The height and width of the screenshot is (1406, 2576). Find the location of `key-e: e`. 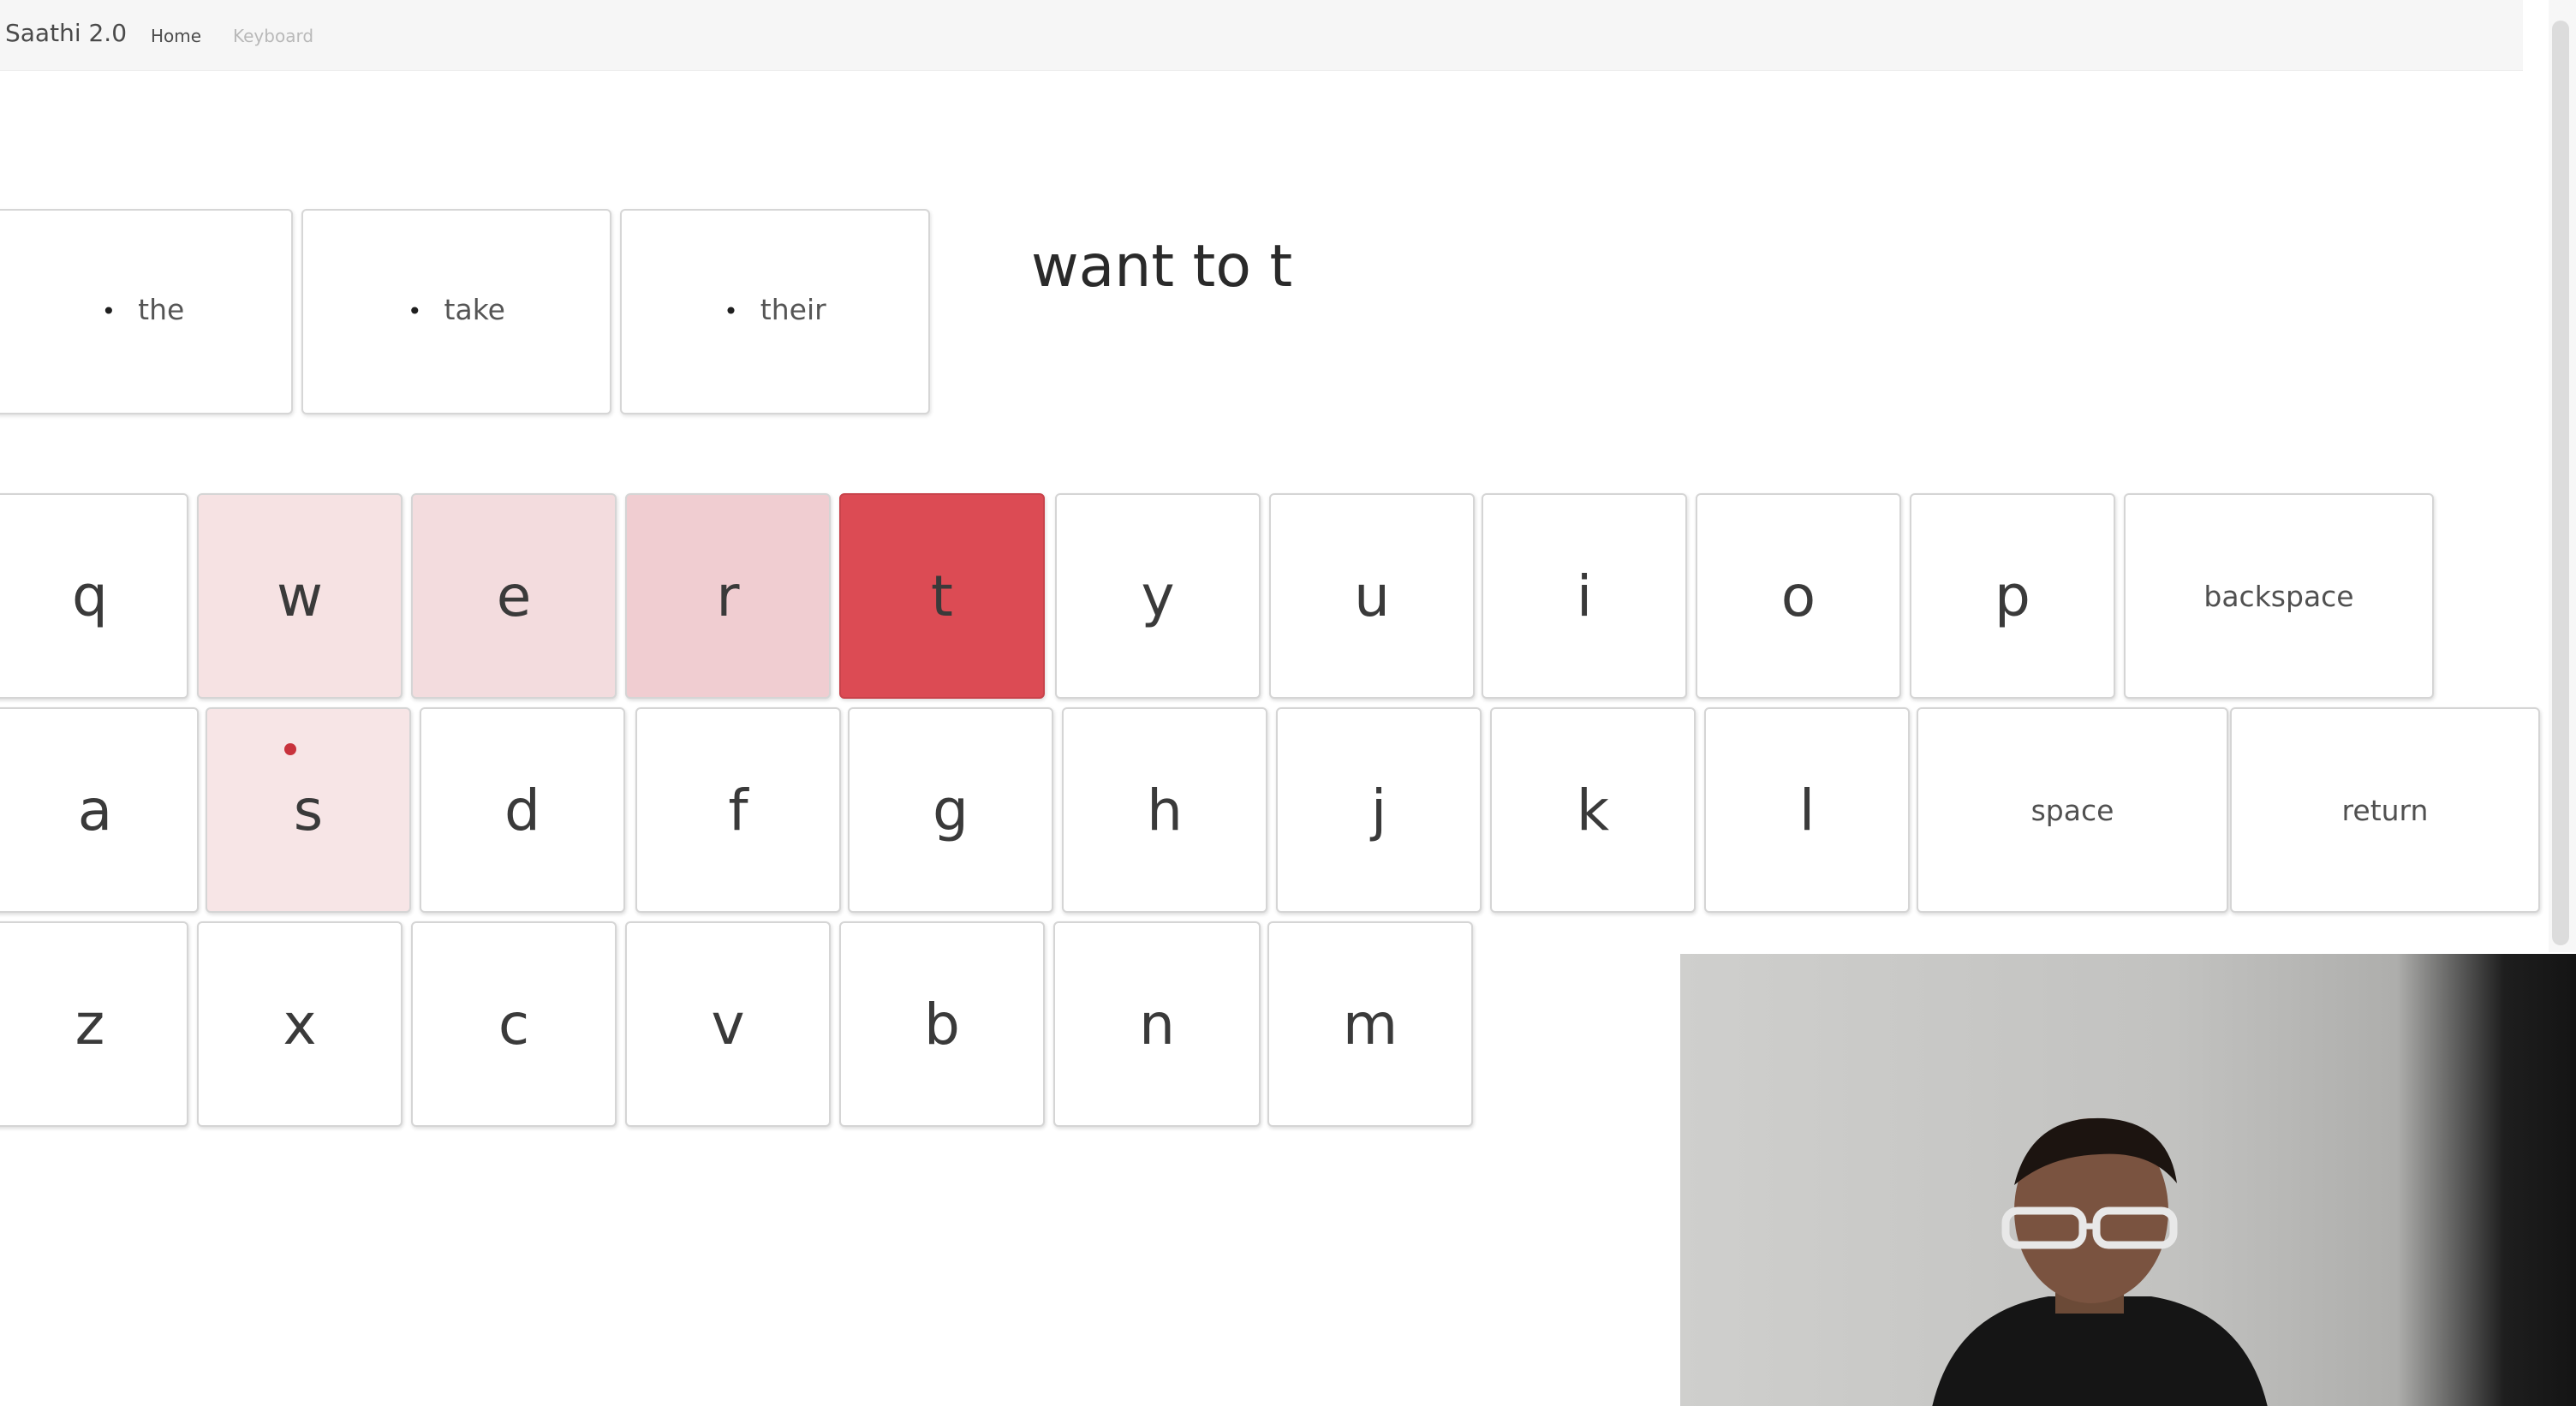

key-e: e is located at coordinates (514, 596).